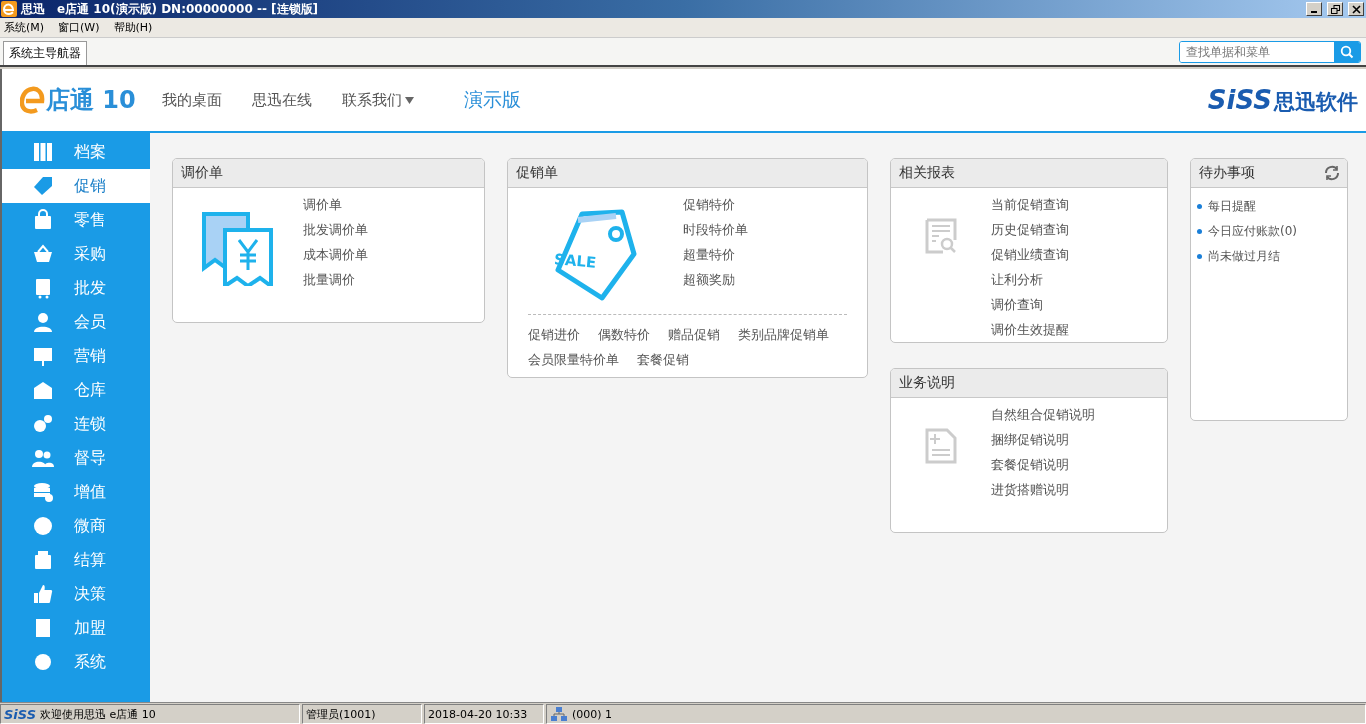 The width and height of the screenshot is (1366, 724). What do you see at coordinates (694, 334) in the screenshot?
I see `panel-link: 赠品促销` at bounding box center [694, 334].